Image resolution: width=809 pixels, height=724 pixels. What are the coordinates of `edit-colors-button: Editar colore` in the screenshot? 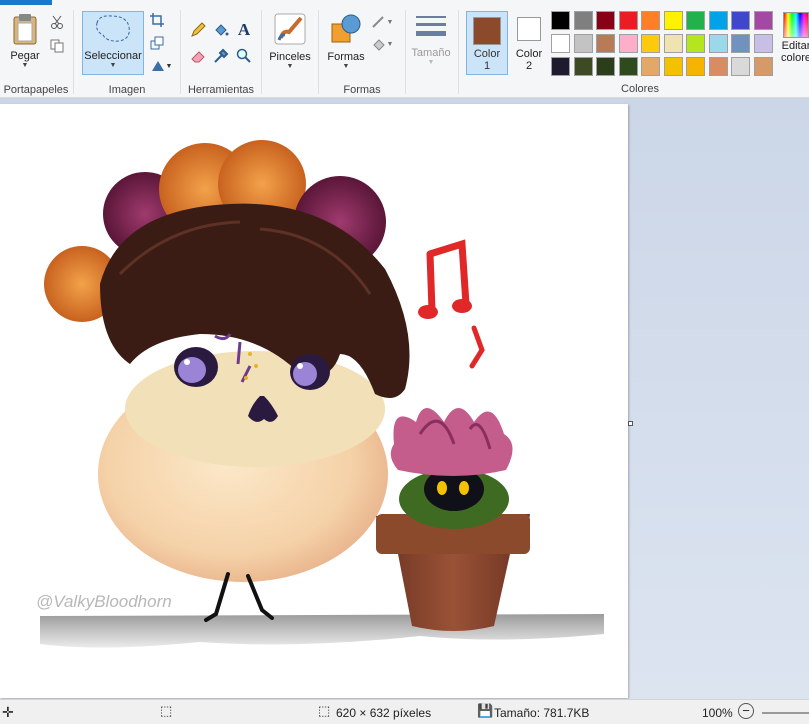 It's located at (792, 38).